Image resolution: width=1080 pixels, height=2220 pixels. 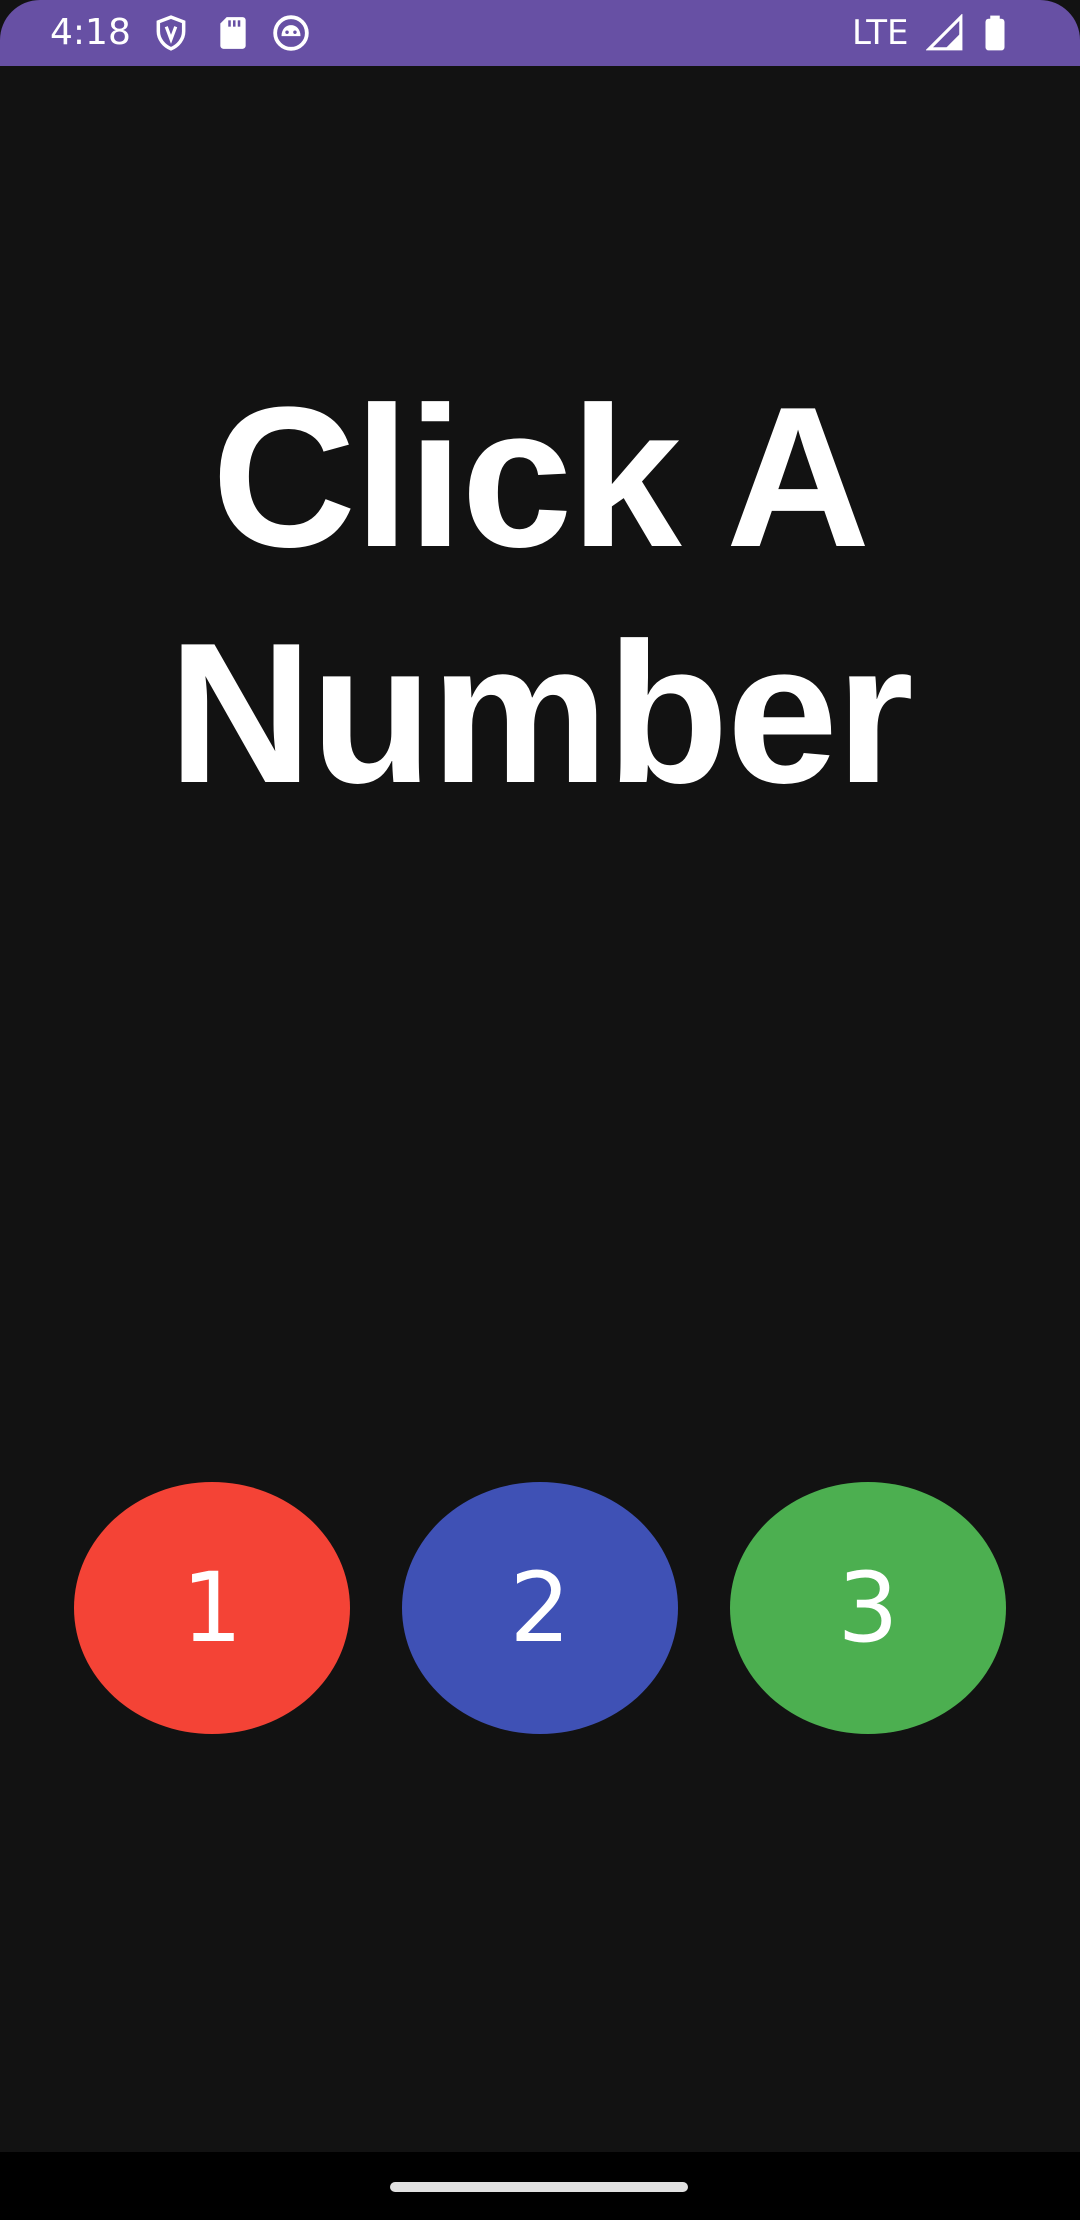 What do you see at coordinates (291, 33) in the screenshot?
I see `android-face-icon` at bounding box center [291, 33].